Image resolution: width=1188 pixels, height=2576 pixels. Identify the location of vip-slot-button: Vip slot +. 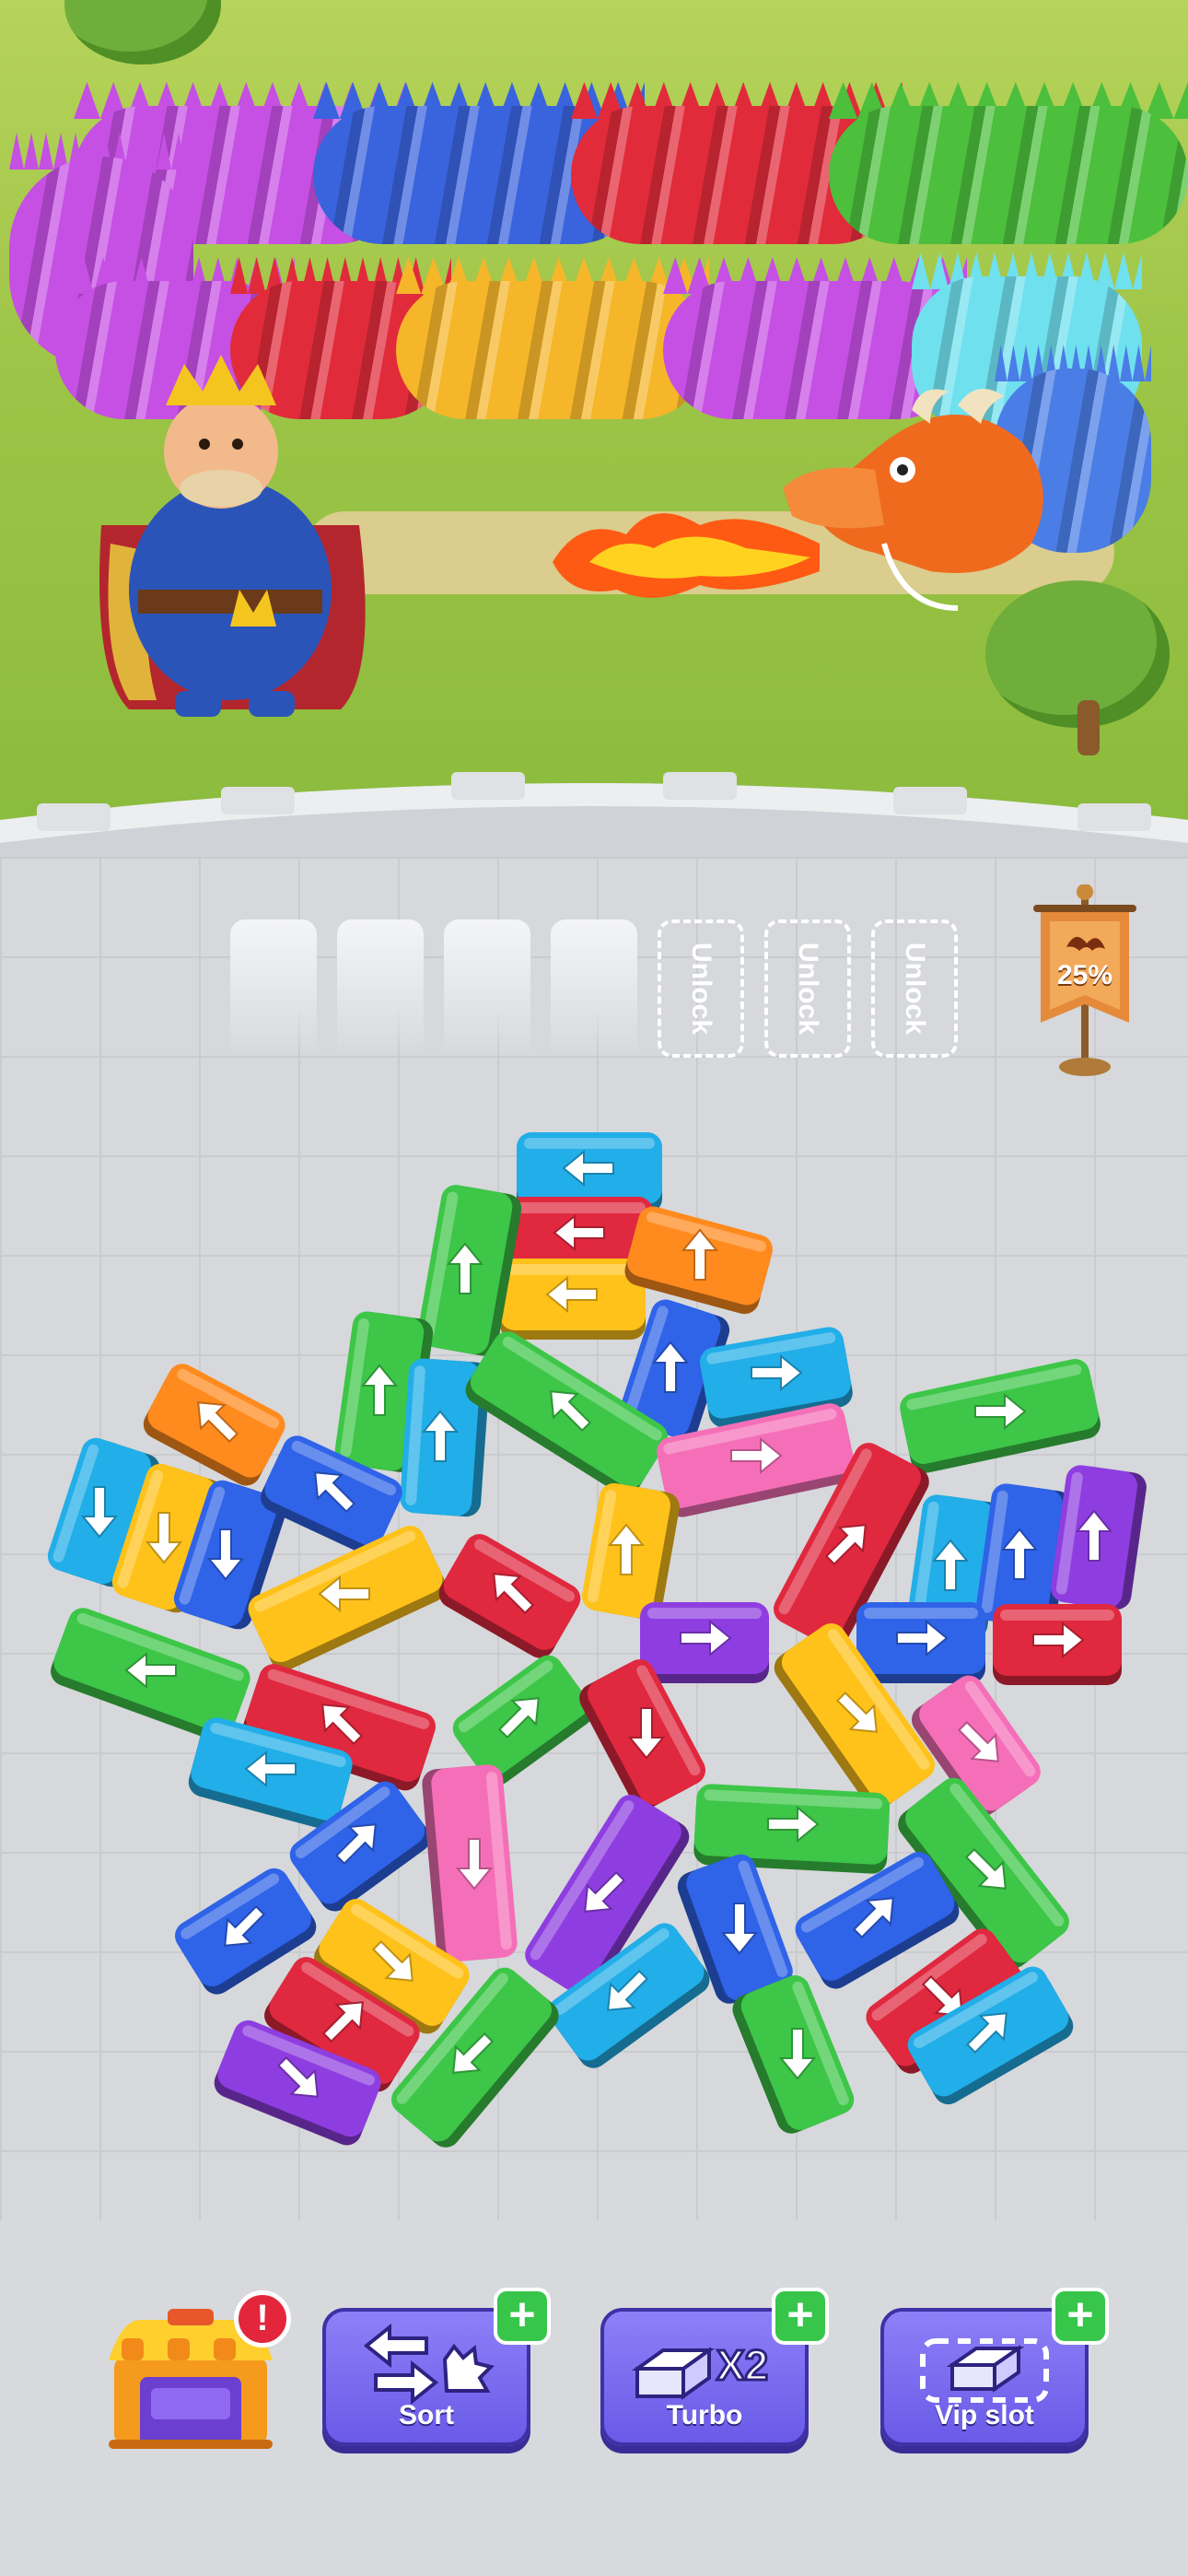
(995, 2367).